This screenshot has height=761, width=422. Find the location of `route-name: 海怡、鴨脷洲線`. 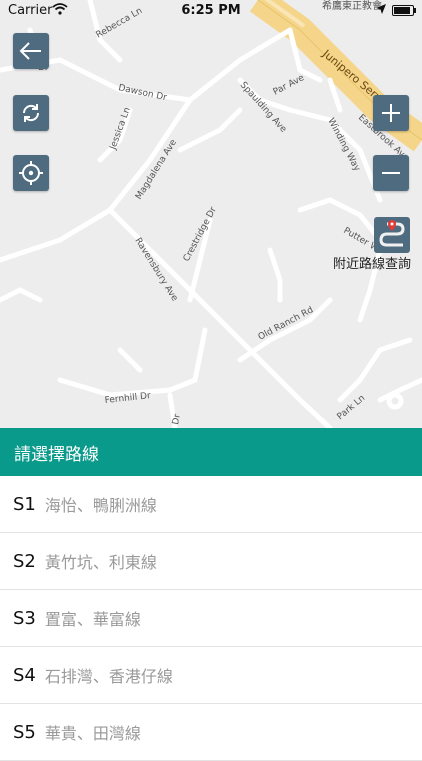

route-name: 海怡、鴨脷洲線 is located at coordinates (100, 505).